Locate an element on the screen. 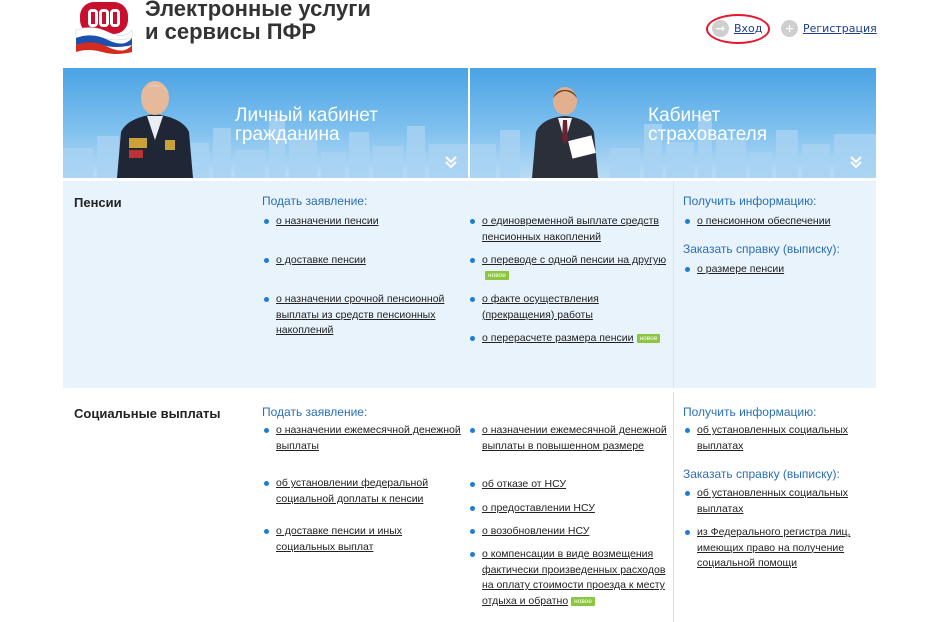 The width and height of the screenshot is (940, 622). pfr-logo-icon is located at coordinates (104, 27).